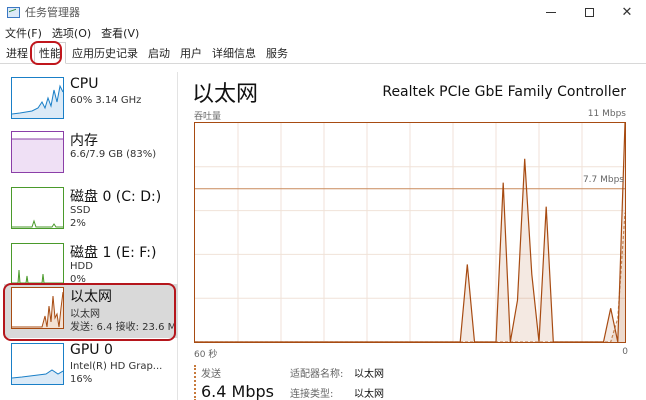  What do you see at coordinates (504, 92) in the screenshot?
I see `adapter-name: Realtek PCIe GbE Family Controller` at bounding box center [504, 92].